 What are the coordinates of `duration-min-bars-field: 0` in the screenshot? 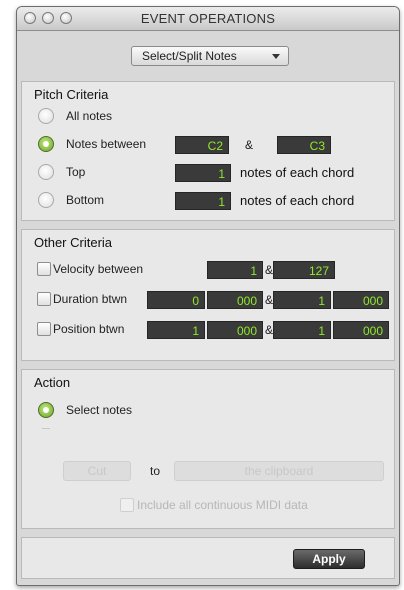 It's located at (176, 300).